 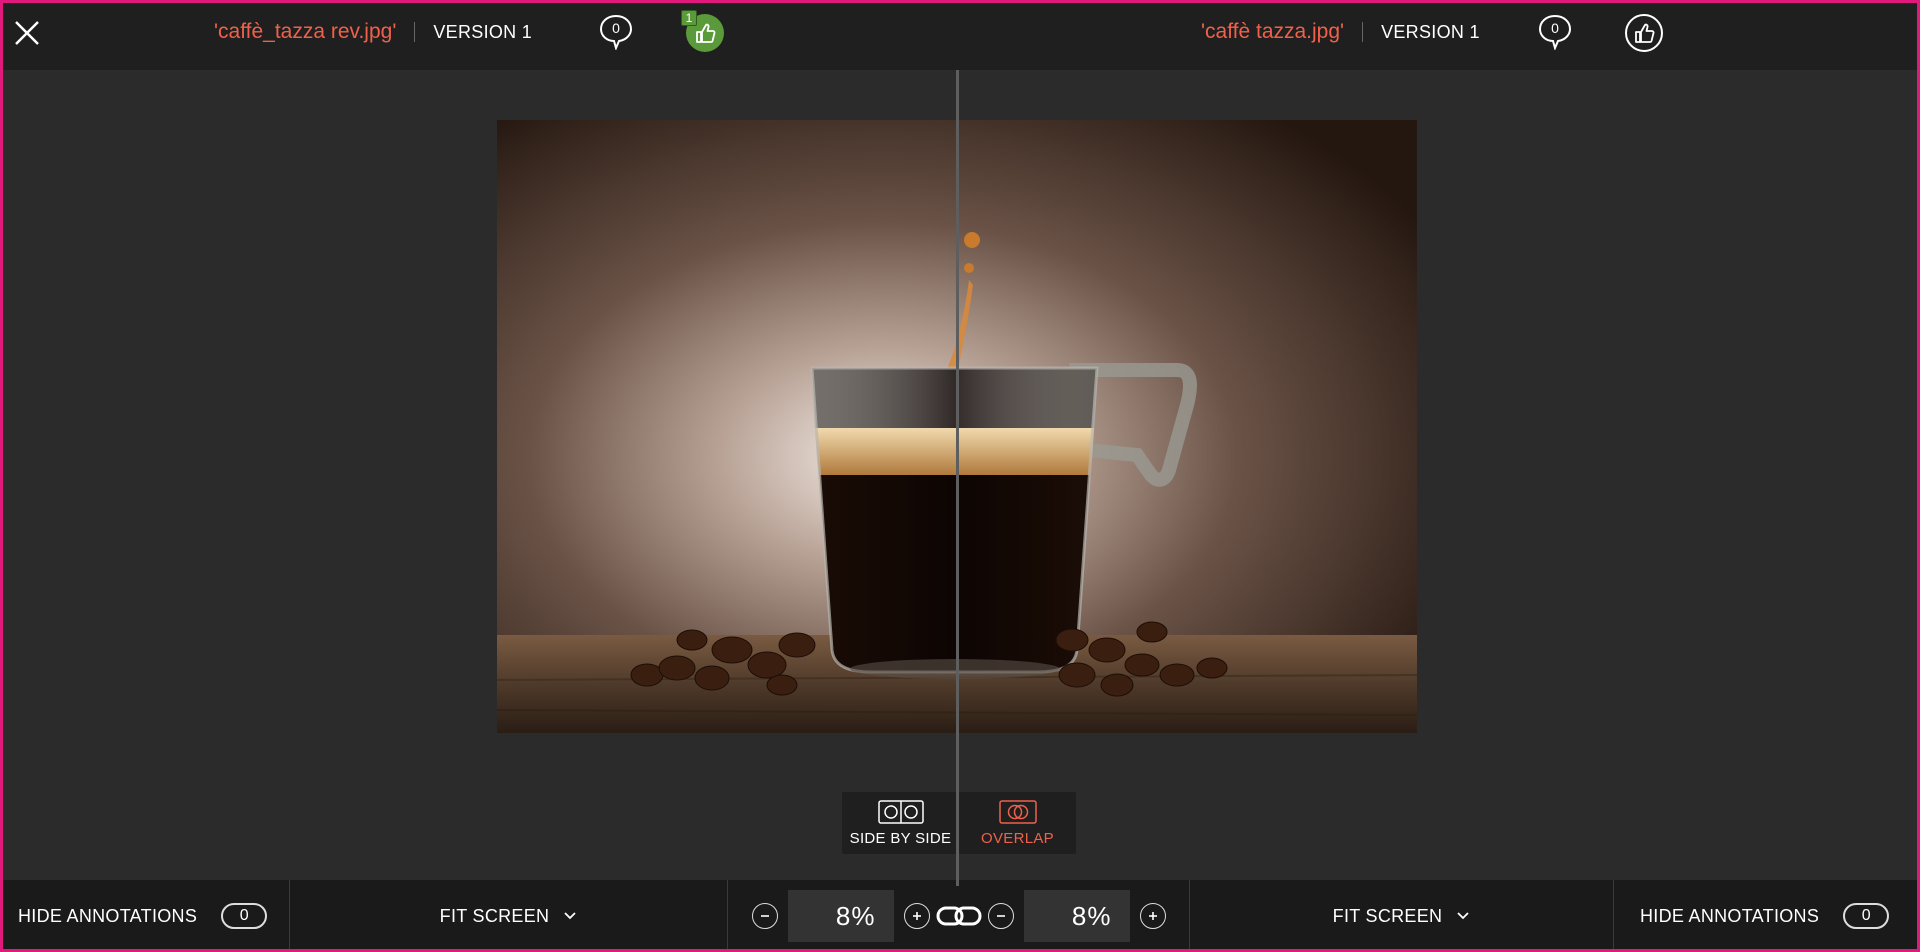 I want to click on right-file-info: 'caffè tazza.jpg' VERSION 1, so click(x=1340, y=32).